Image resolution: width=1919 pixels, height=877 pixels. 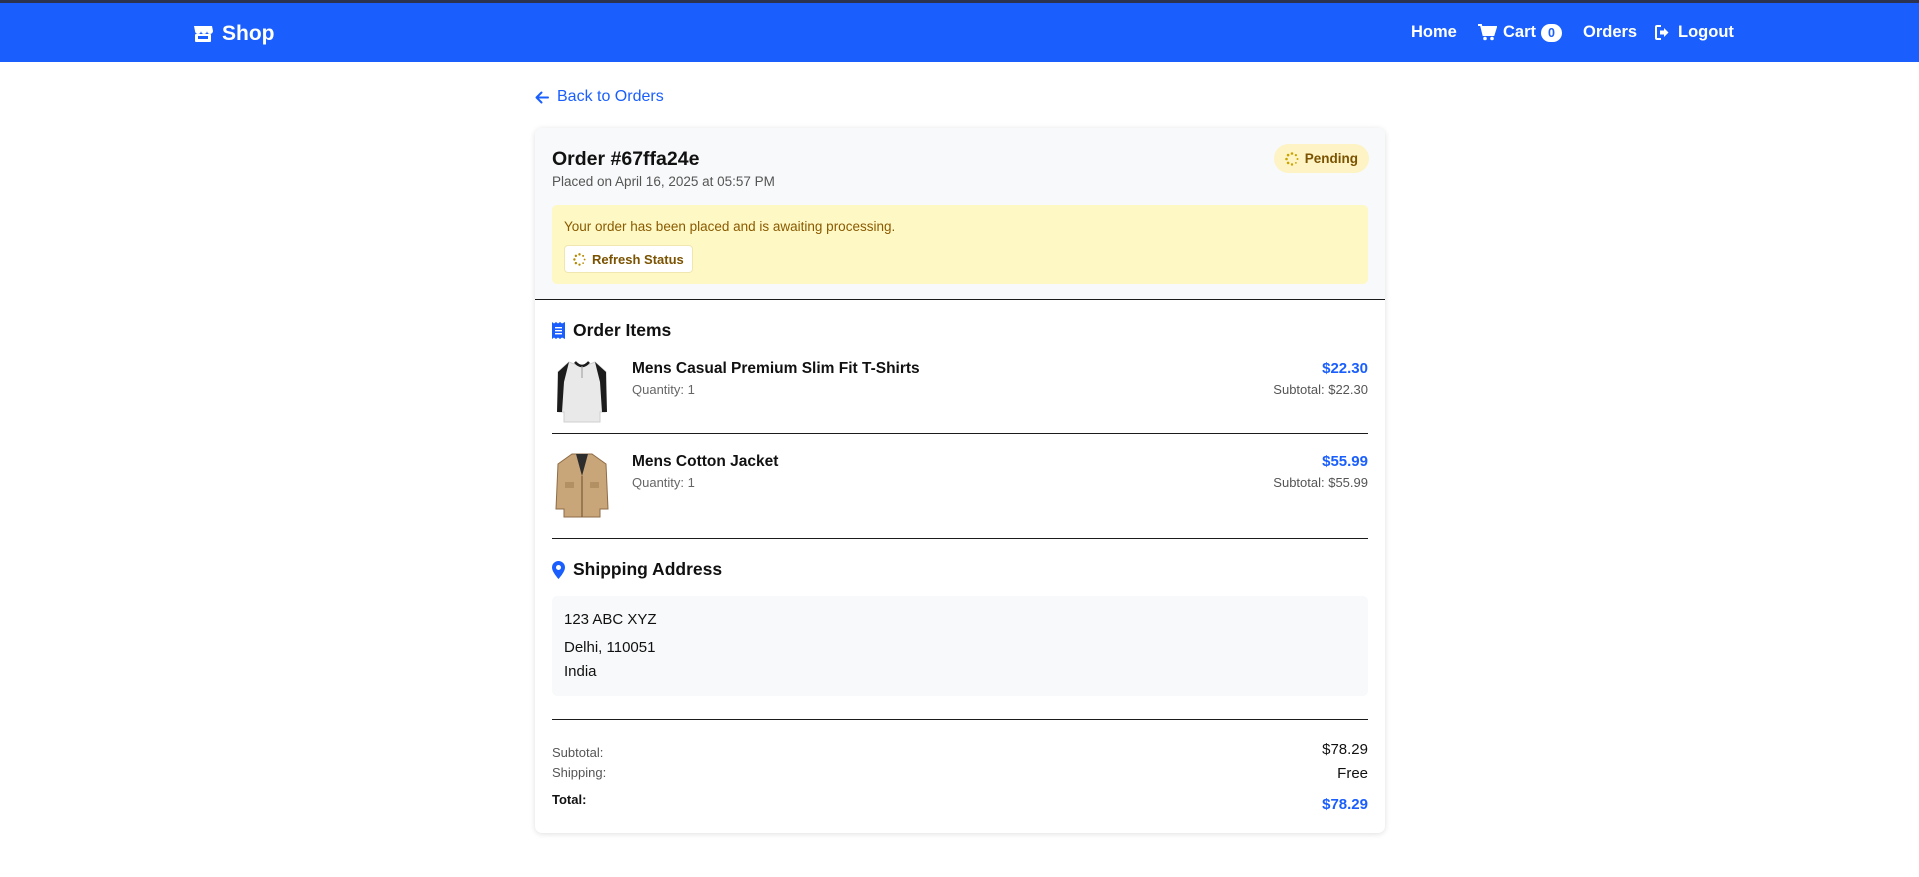 I want to click on shipping-address-heading: Shipping Address, so click(x=637, y=569).